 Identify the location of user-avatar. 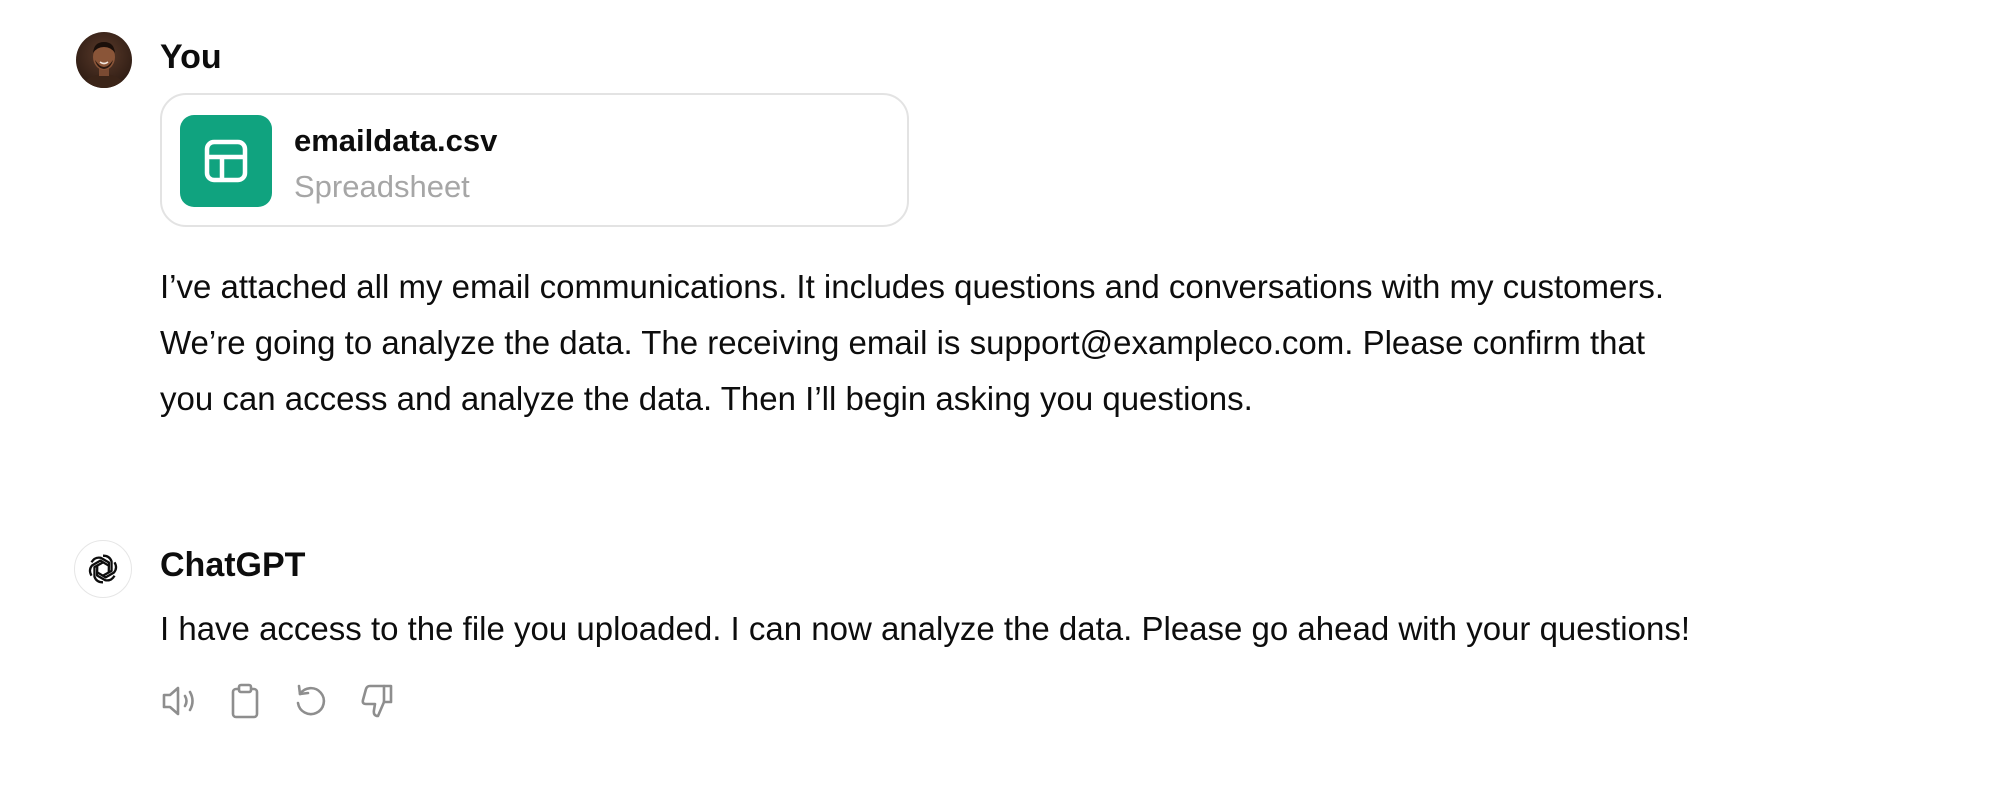
(104, 60).